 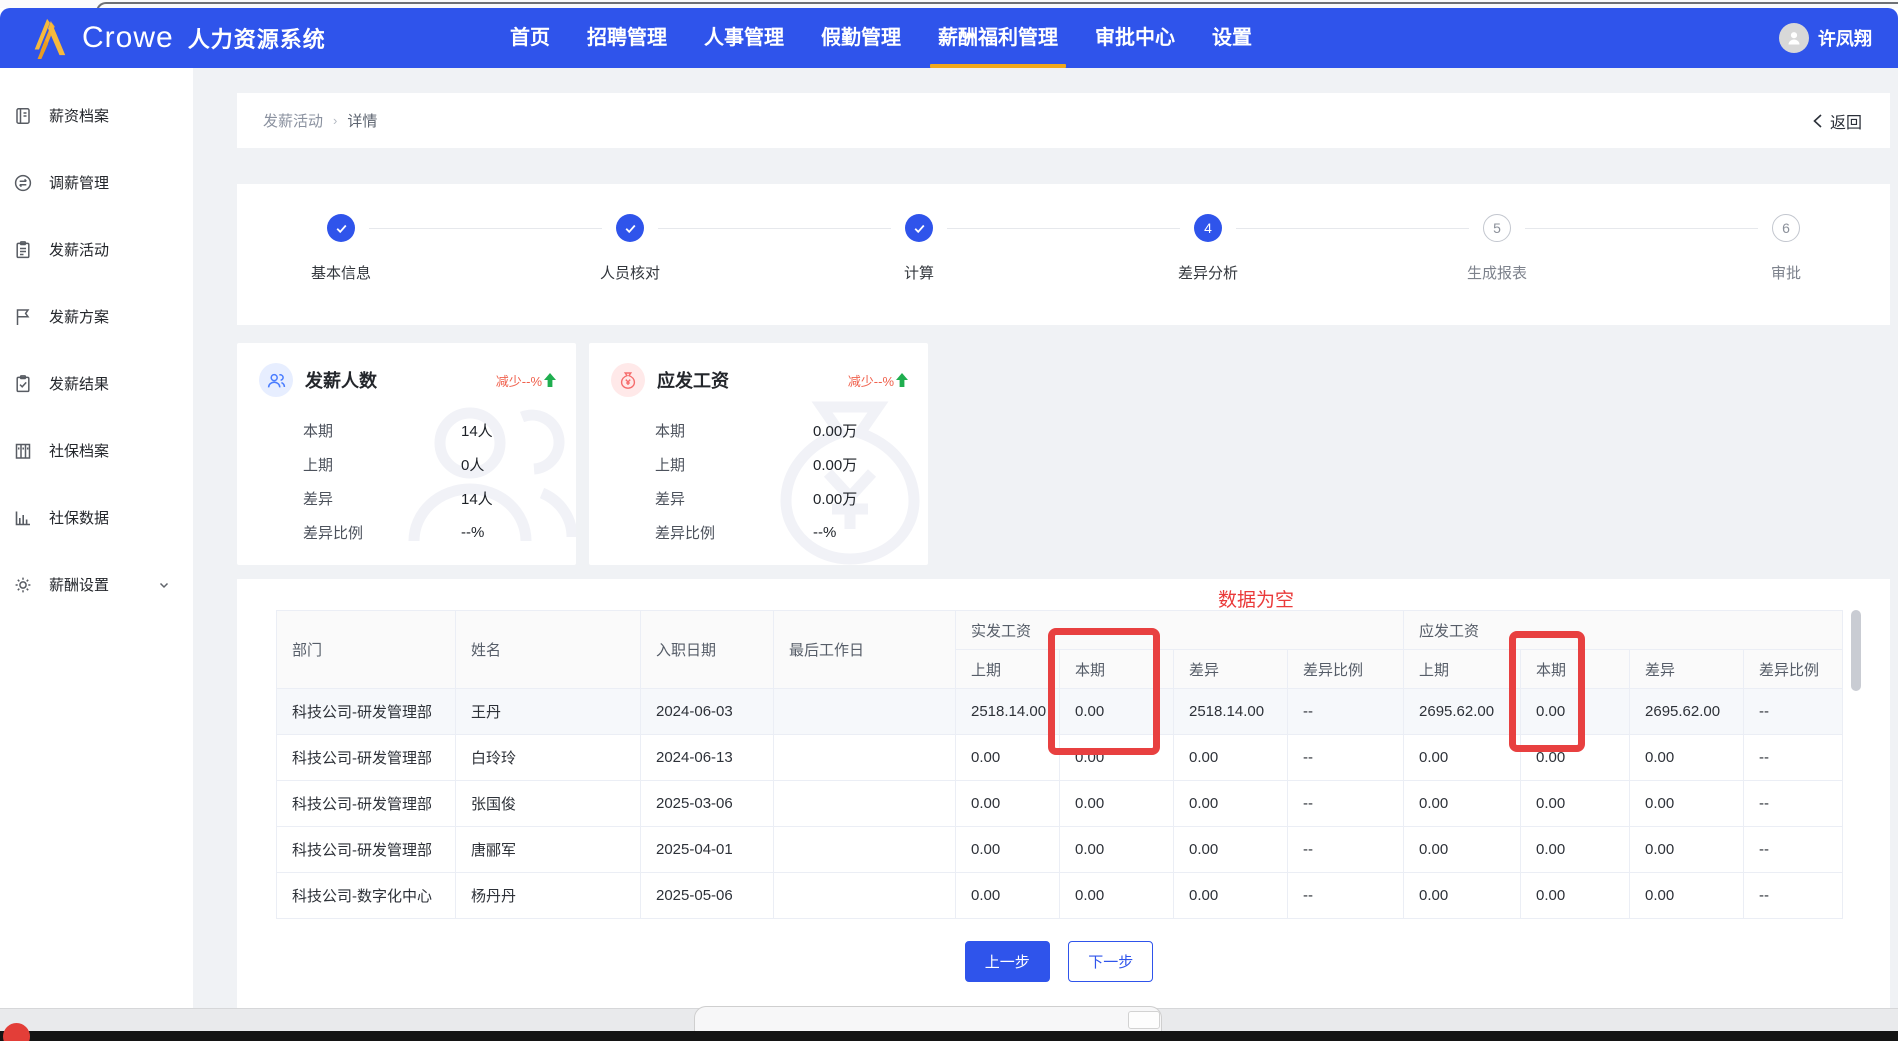 What do you see at coordinates (23, 518) in the screenshot?
I see `bar-chart-icon` at bounding box center [23, 518].